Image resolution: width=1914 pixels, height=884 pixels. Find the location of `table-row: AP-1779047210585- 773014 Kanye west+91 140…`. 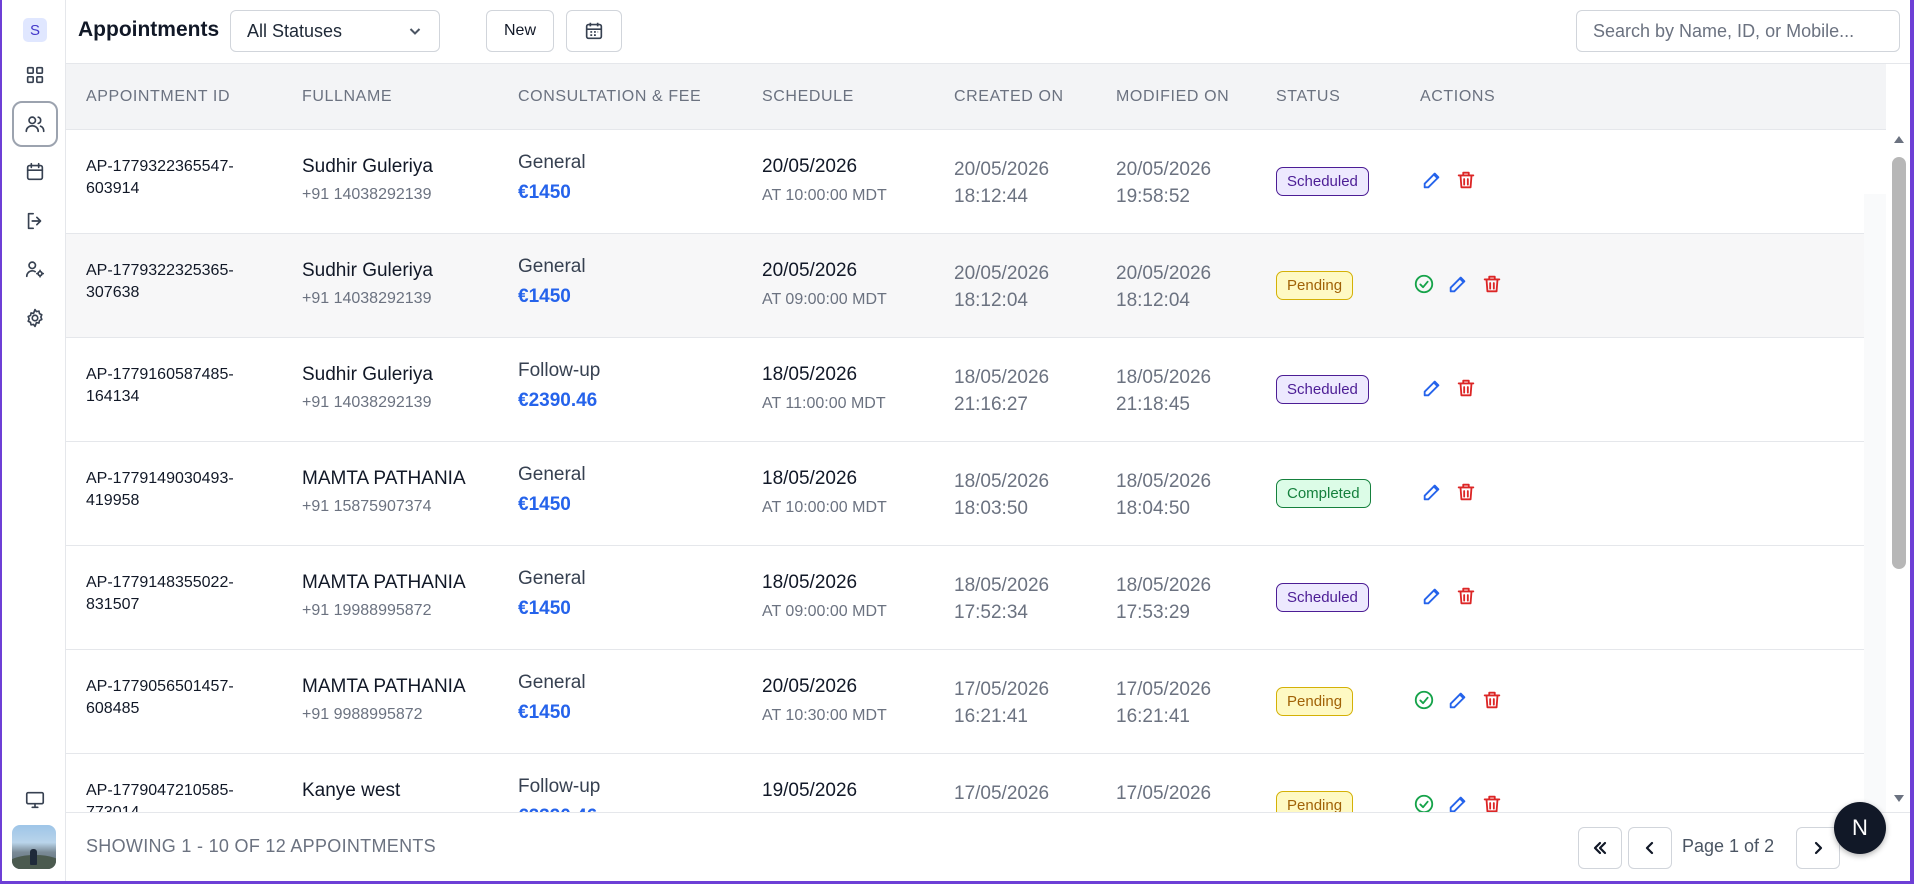

table-row: AP-1779047210585- 773014 Kanye west+91 140… is located at coordinates (976, 783).